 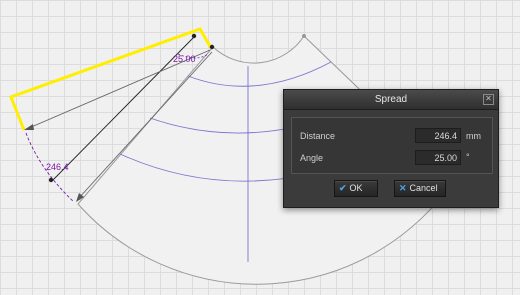 What do you see at coordinates (468, 157) in the screenshot?
I see `angle-unit: °` at bounding box center [468, 157].